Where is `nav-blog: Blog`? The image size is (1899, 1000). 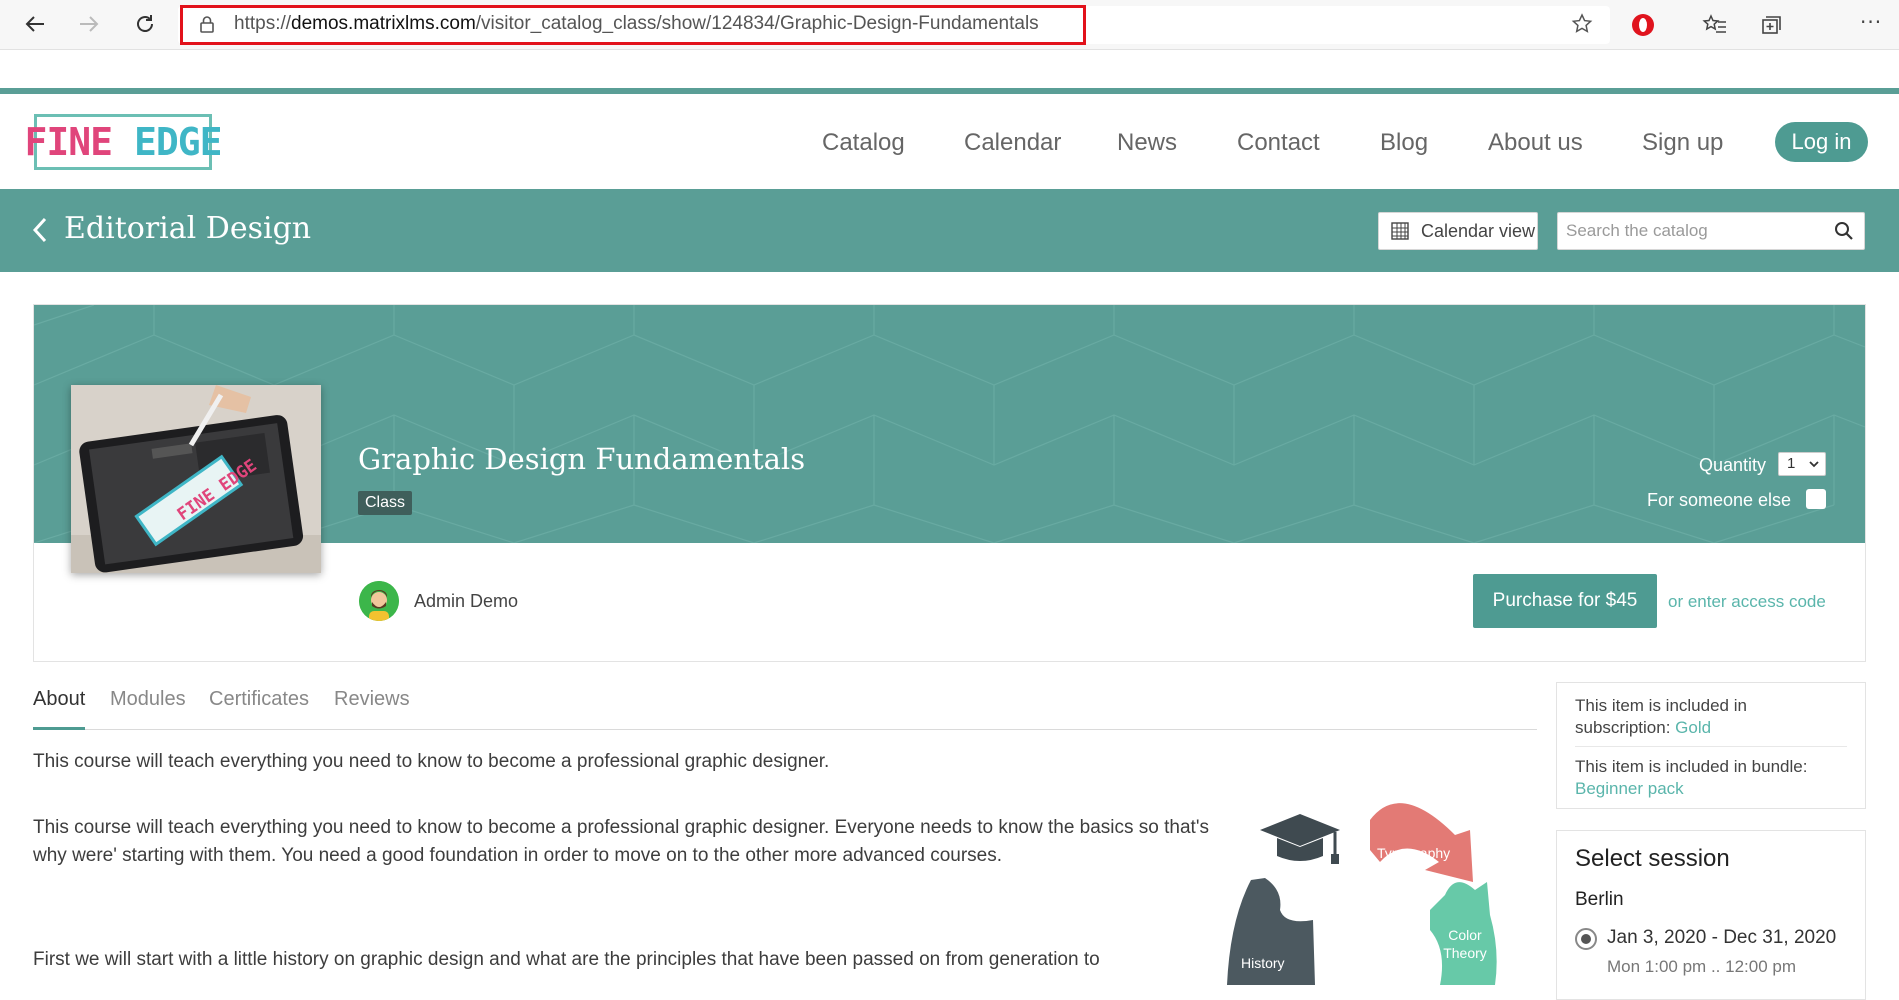
nav-blog: Blog is located at coordinates (1404, 143).